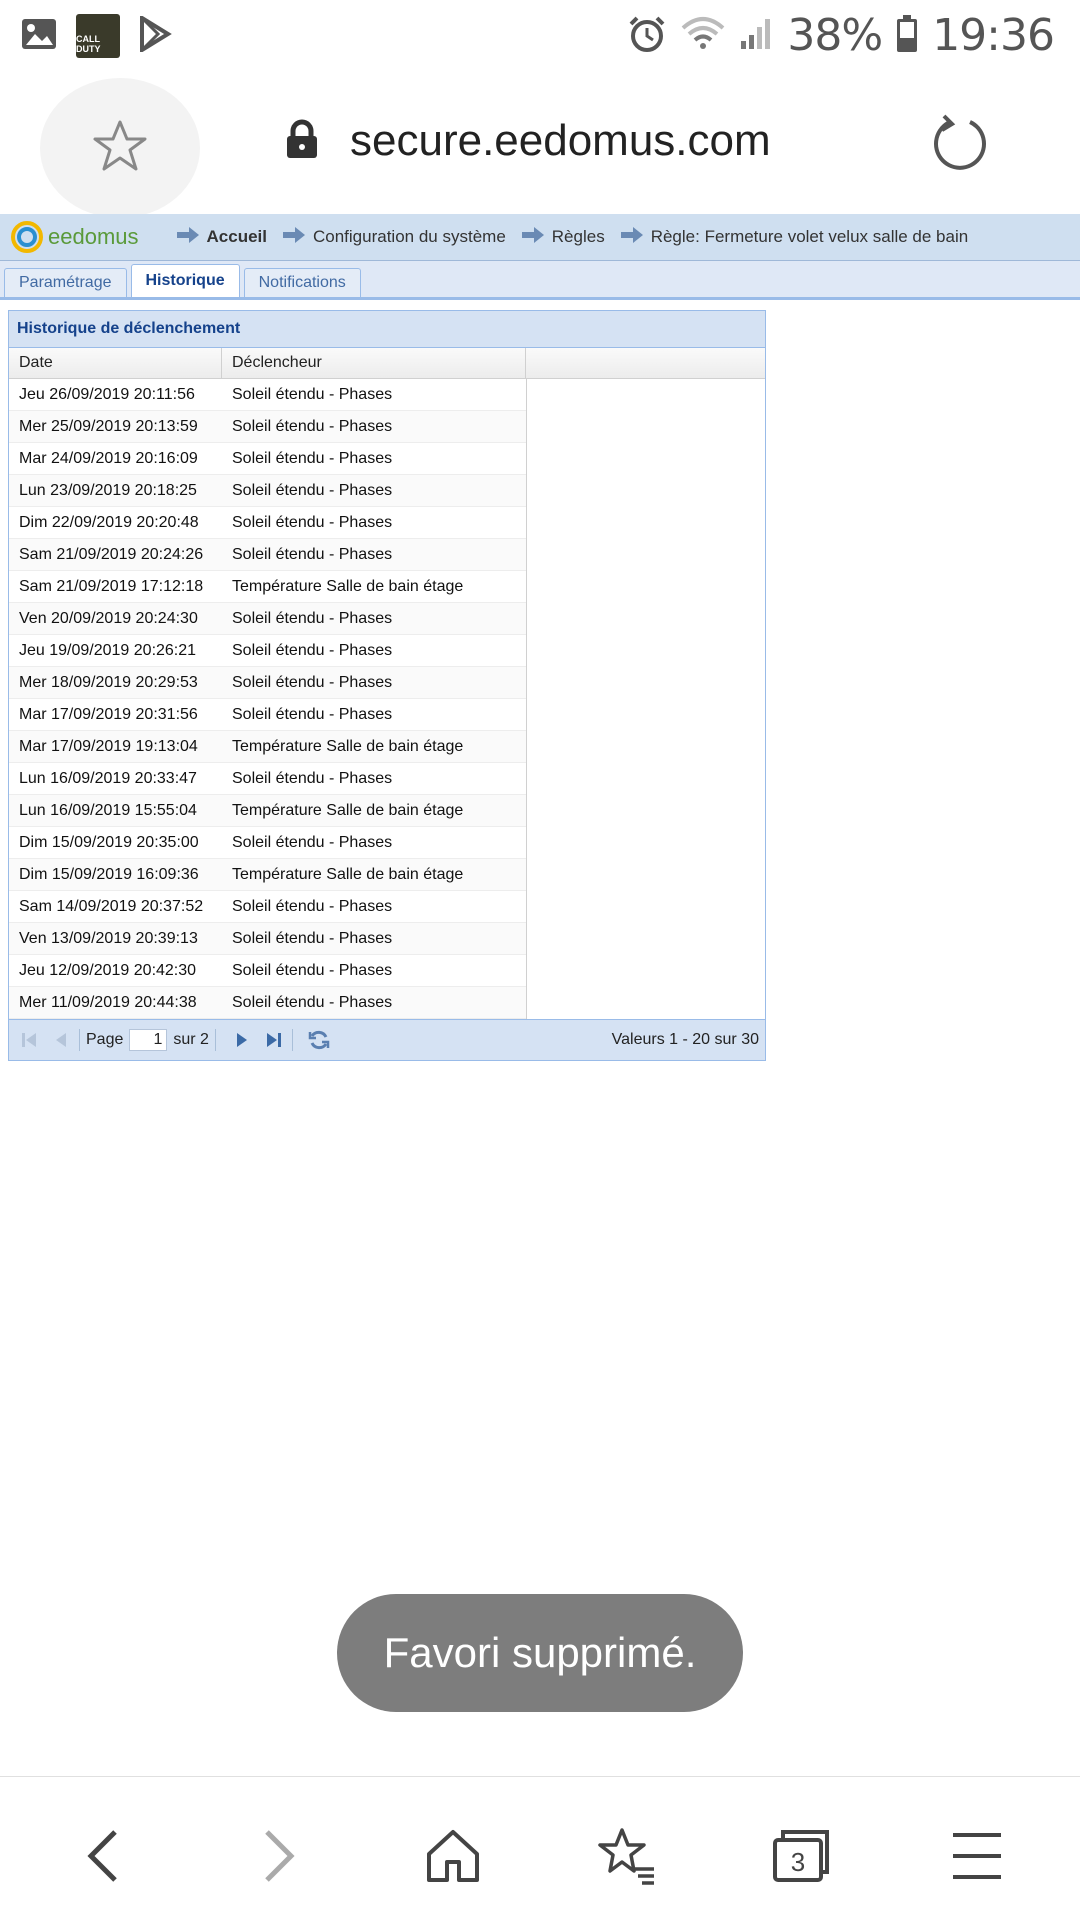 This screenshot has height=1921, width=1080. I want to click on reload-button, so click(960, 144).